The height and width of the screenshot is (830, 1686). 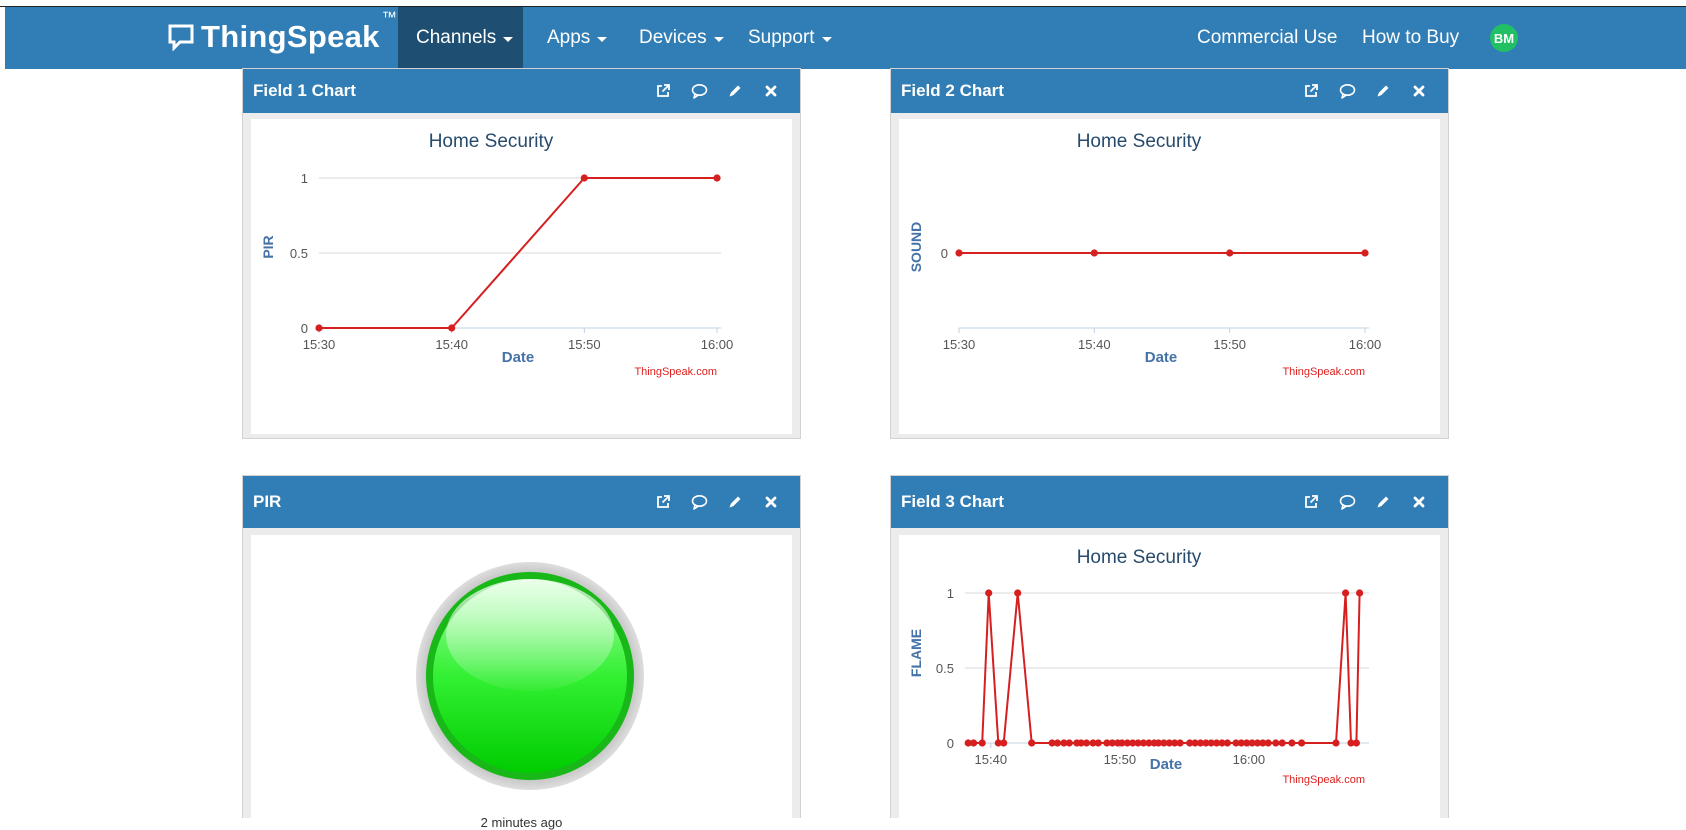 I want to click on y-axis-title: PIR, so click(x=268, y=246).